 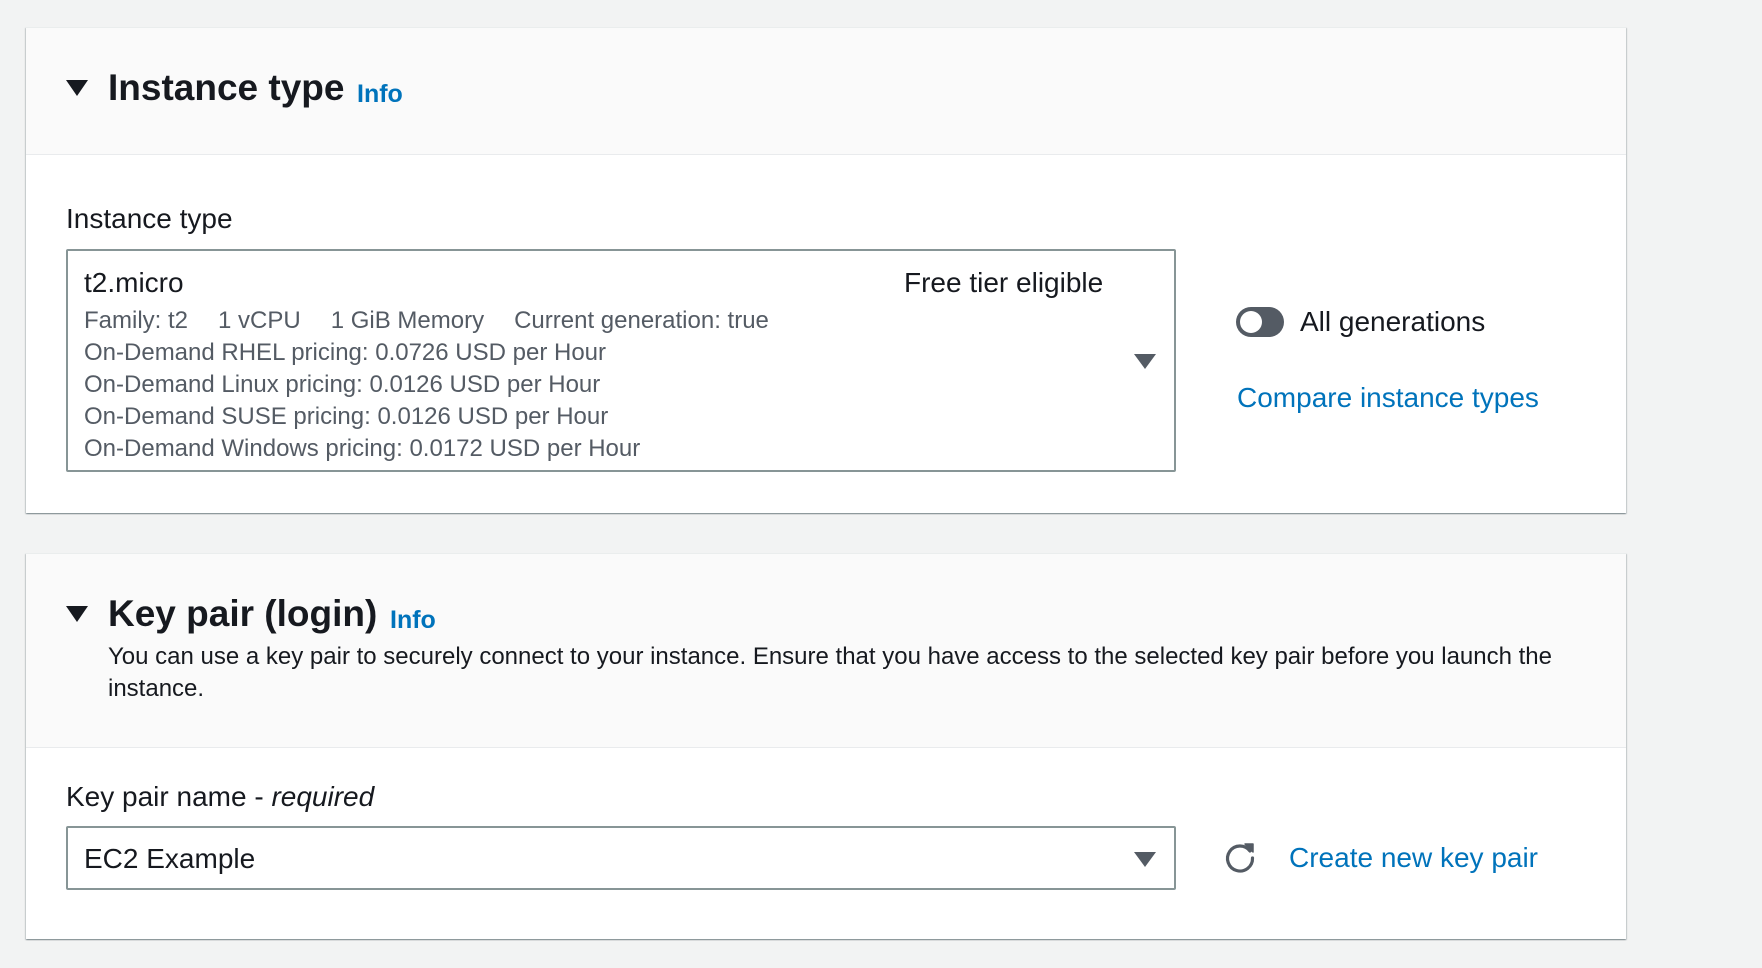 I want to click on refresh-icon, so click(x=1240, y=858).